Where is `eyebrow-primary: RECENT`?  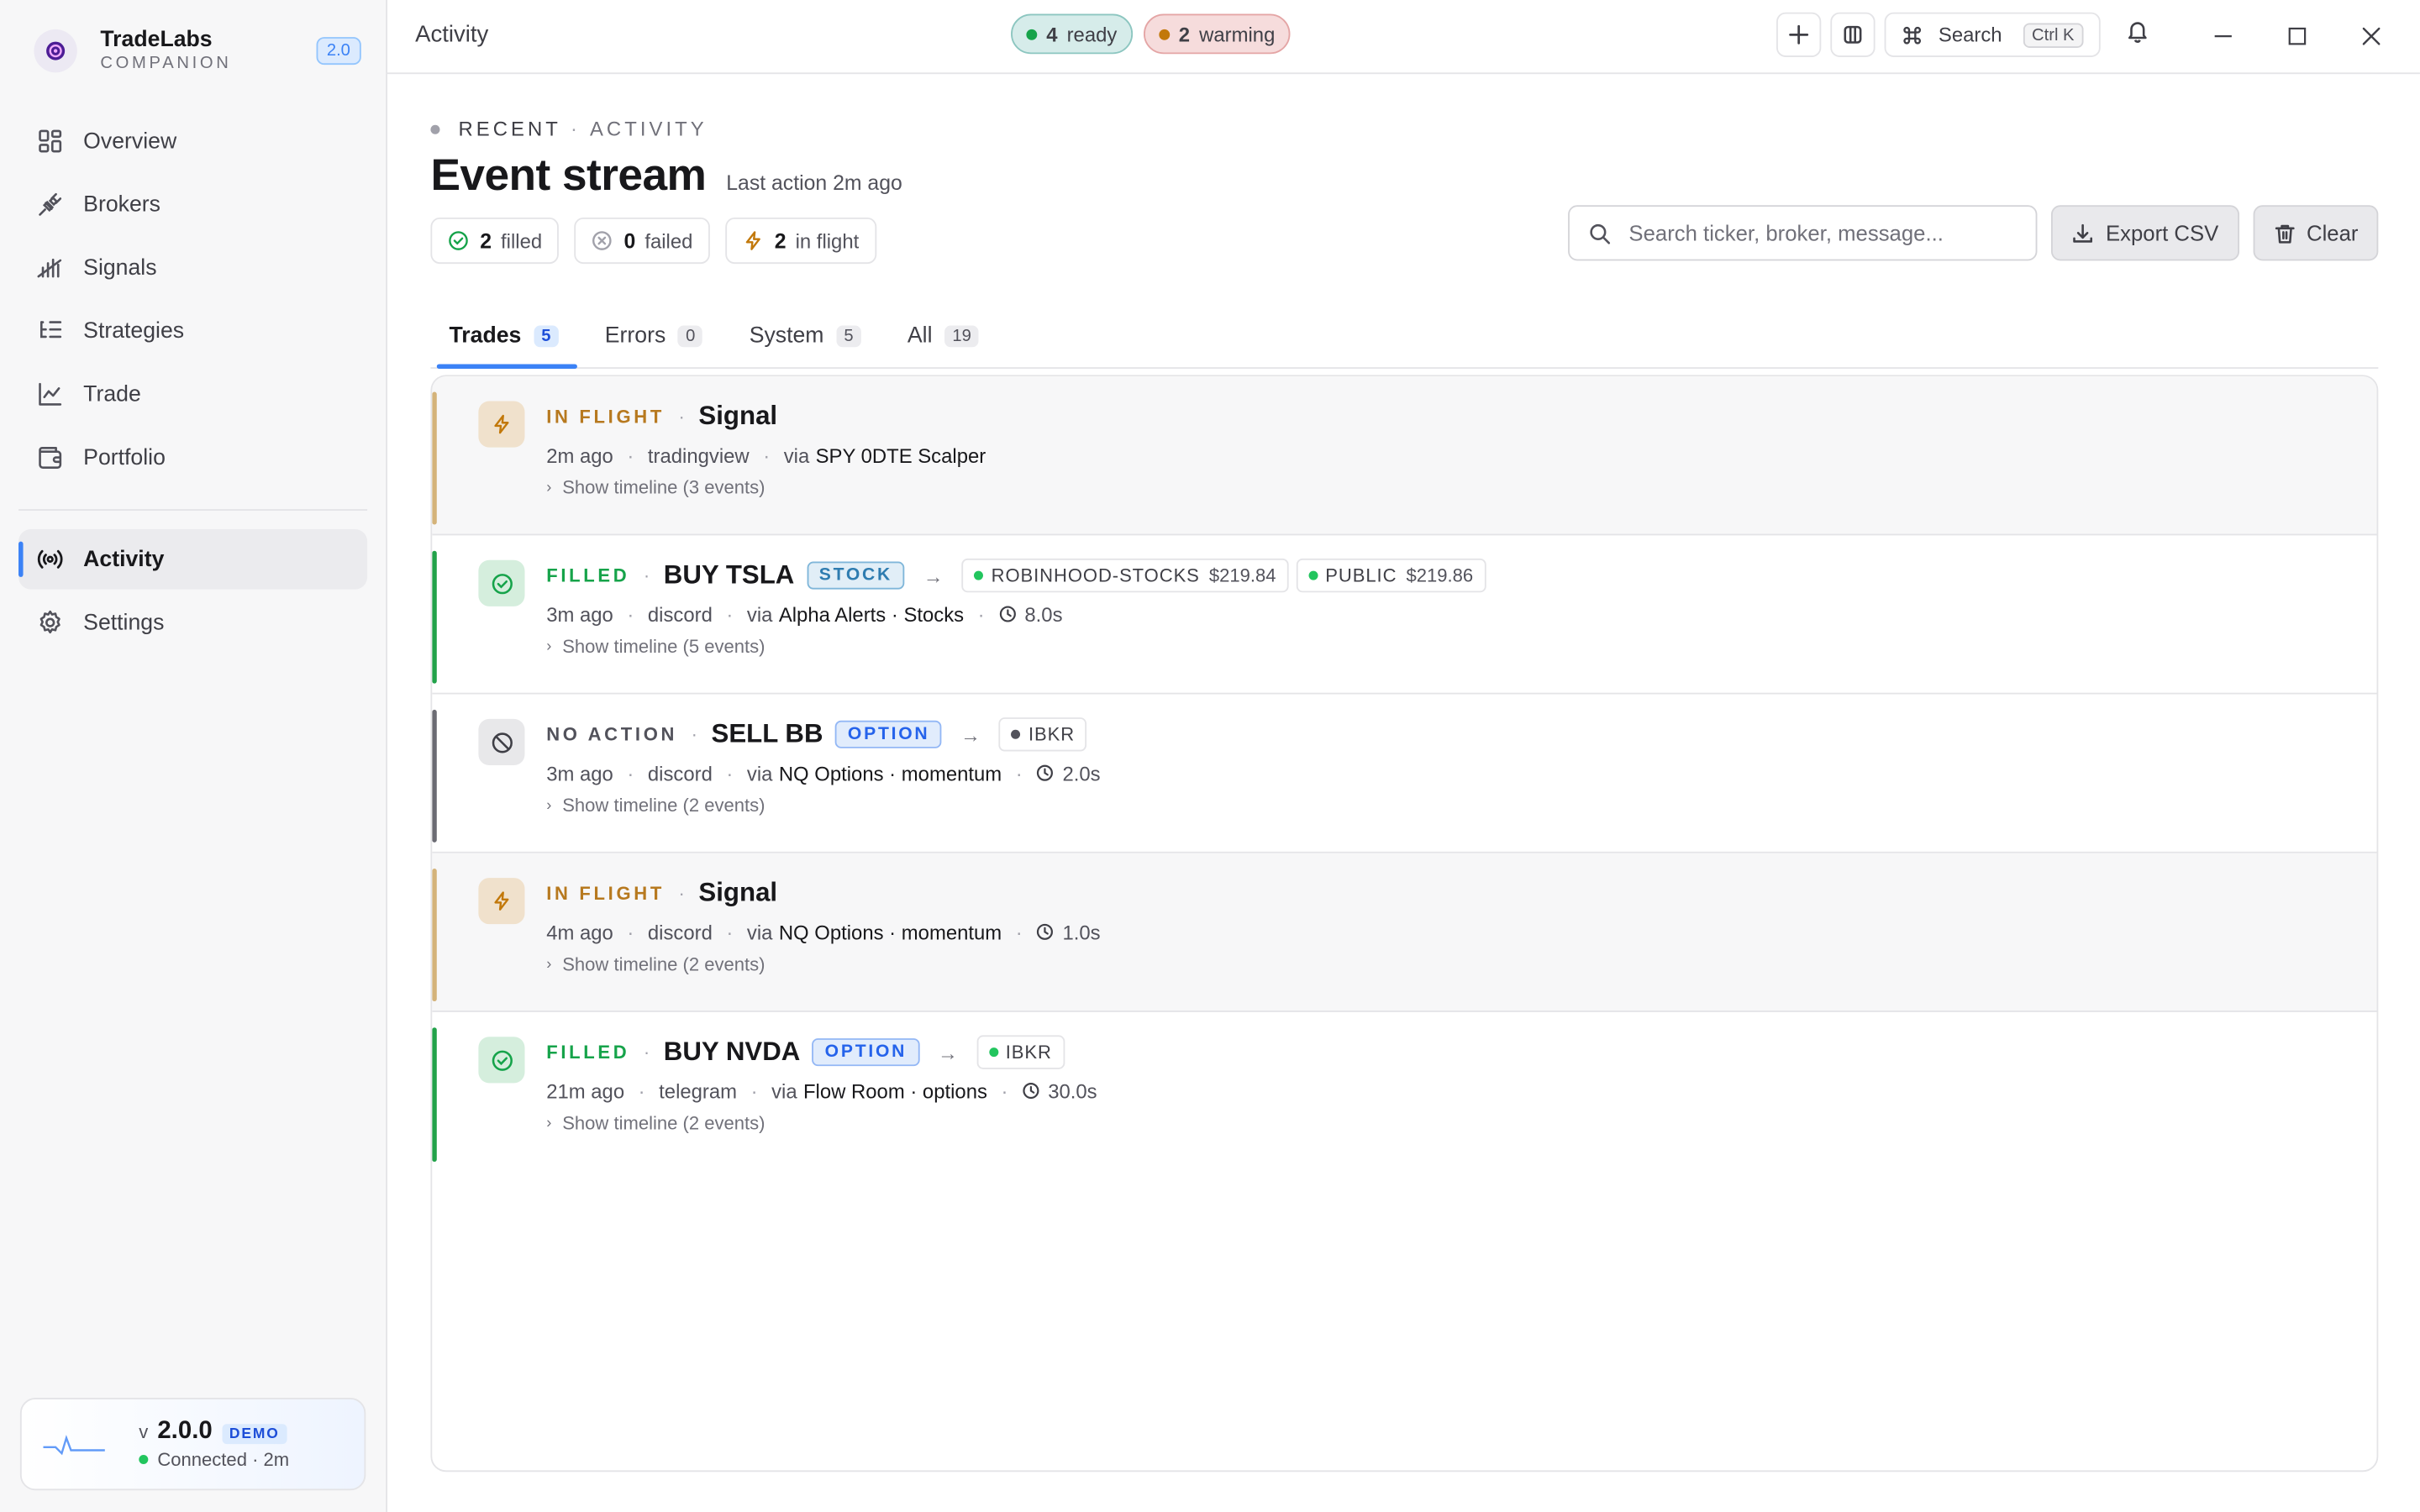
eyebrow-primary: RECENT is located at coordinates (510, 129).